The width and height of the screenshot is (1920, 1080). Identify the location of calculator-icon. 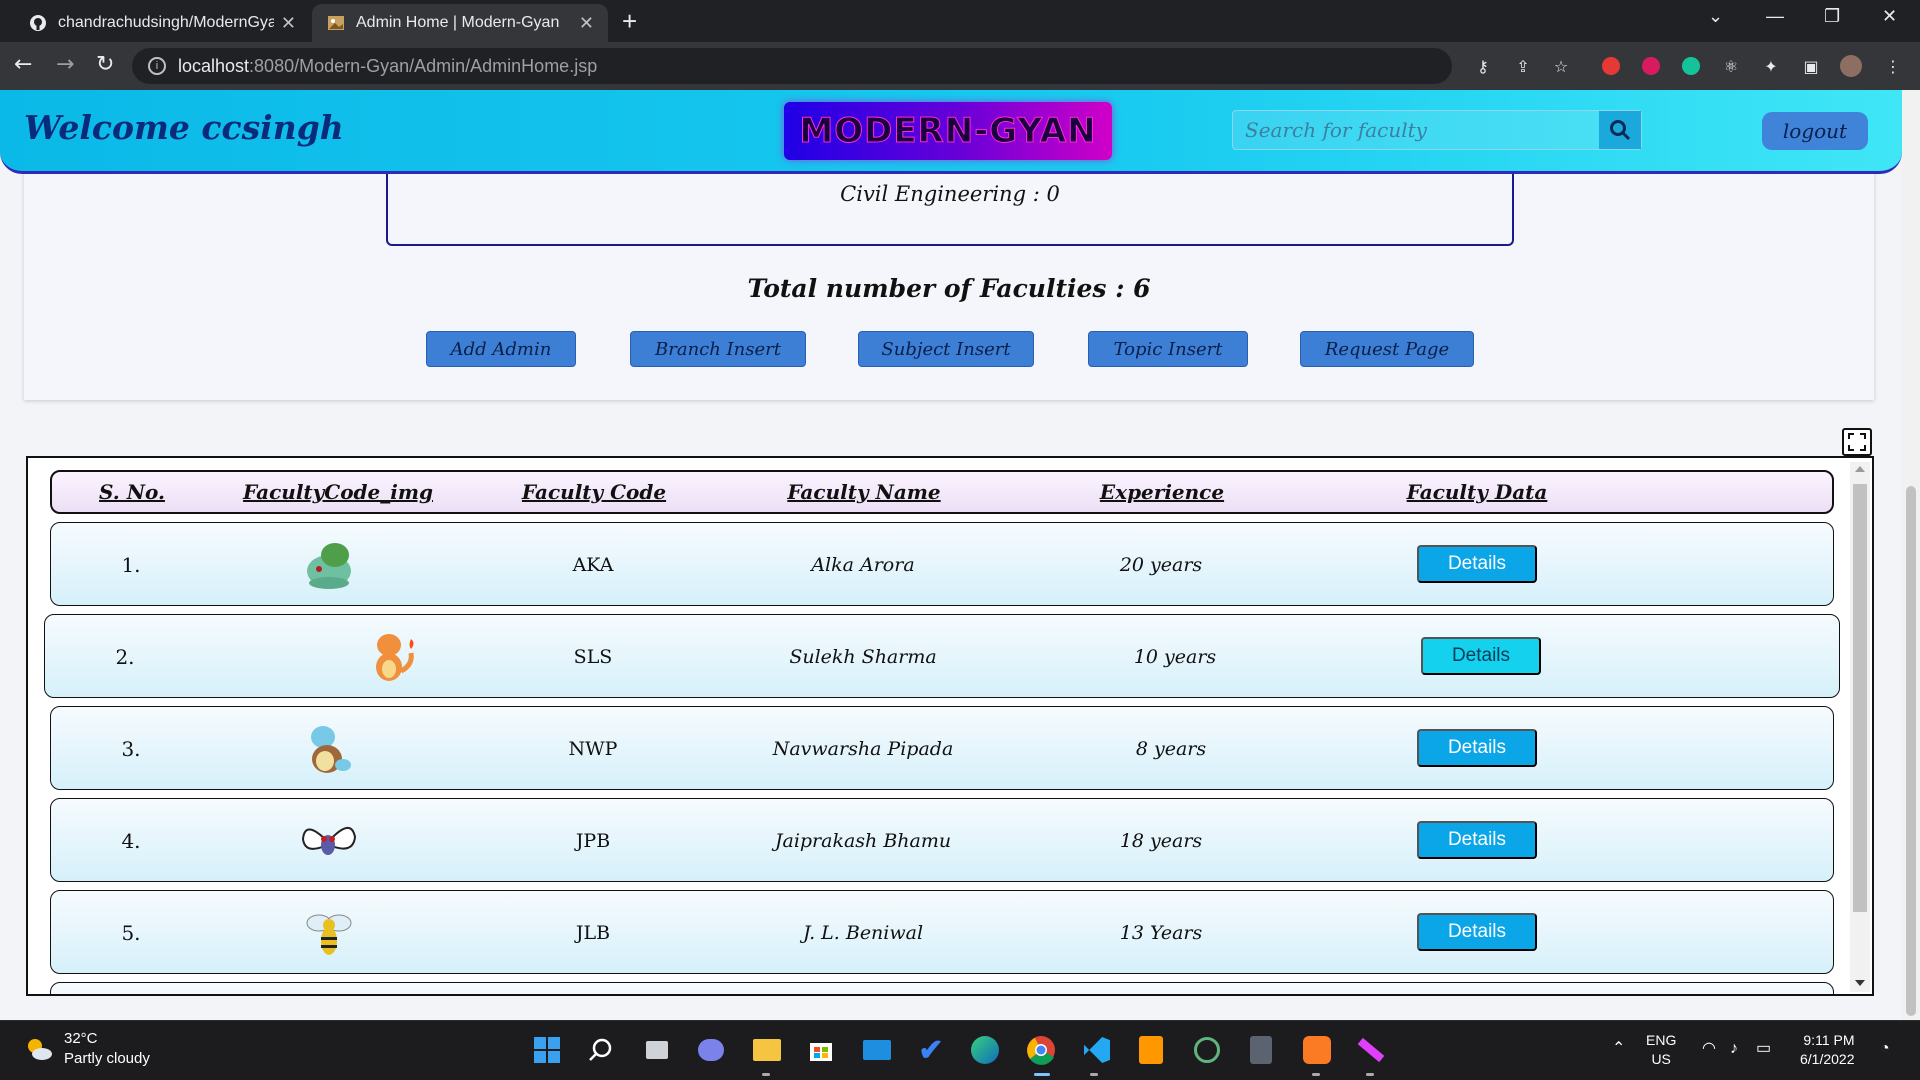
(1261, 1050).